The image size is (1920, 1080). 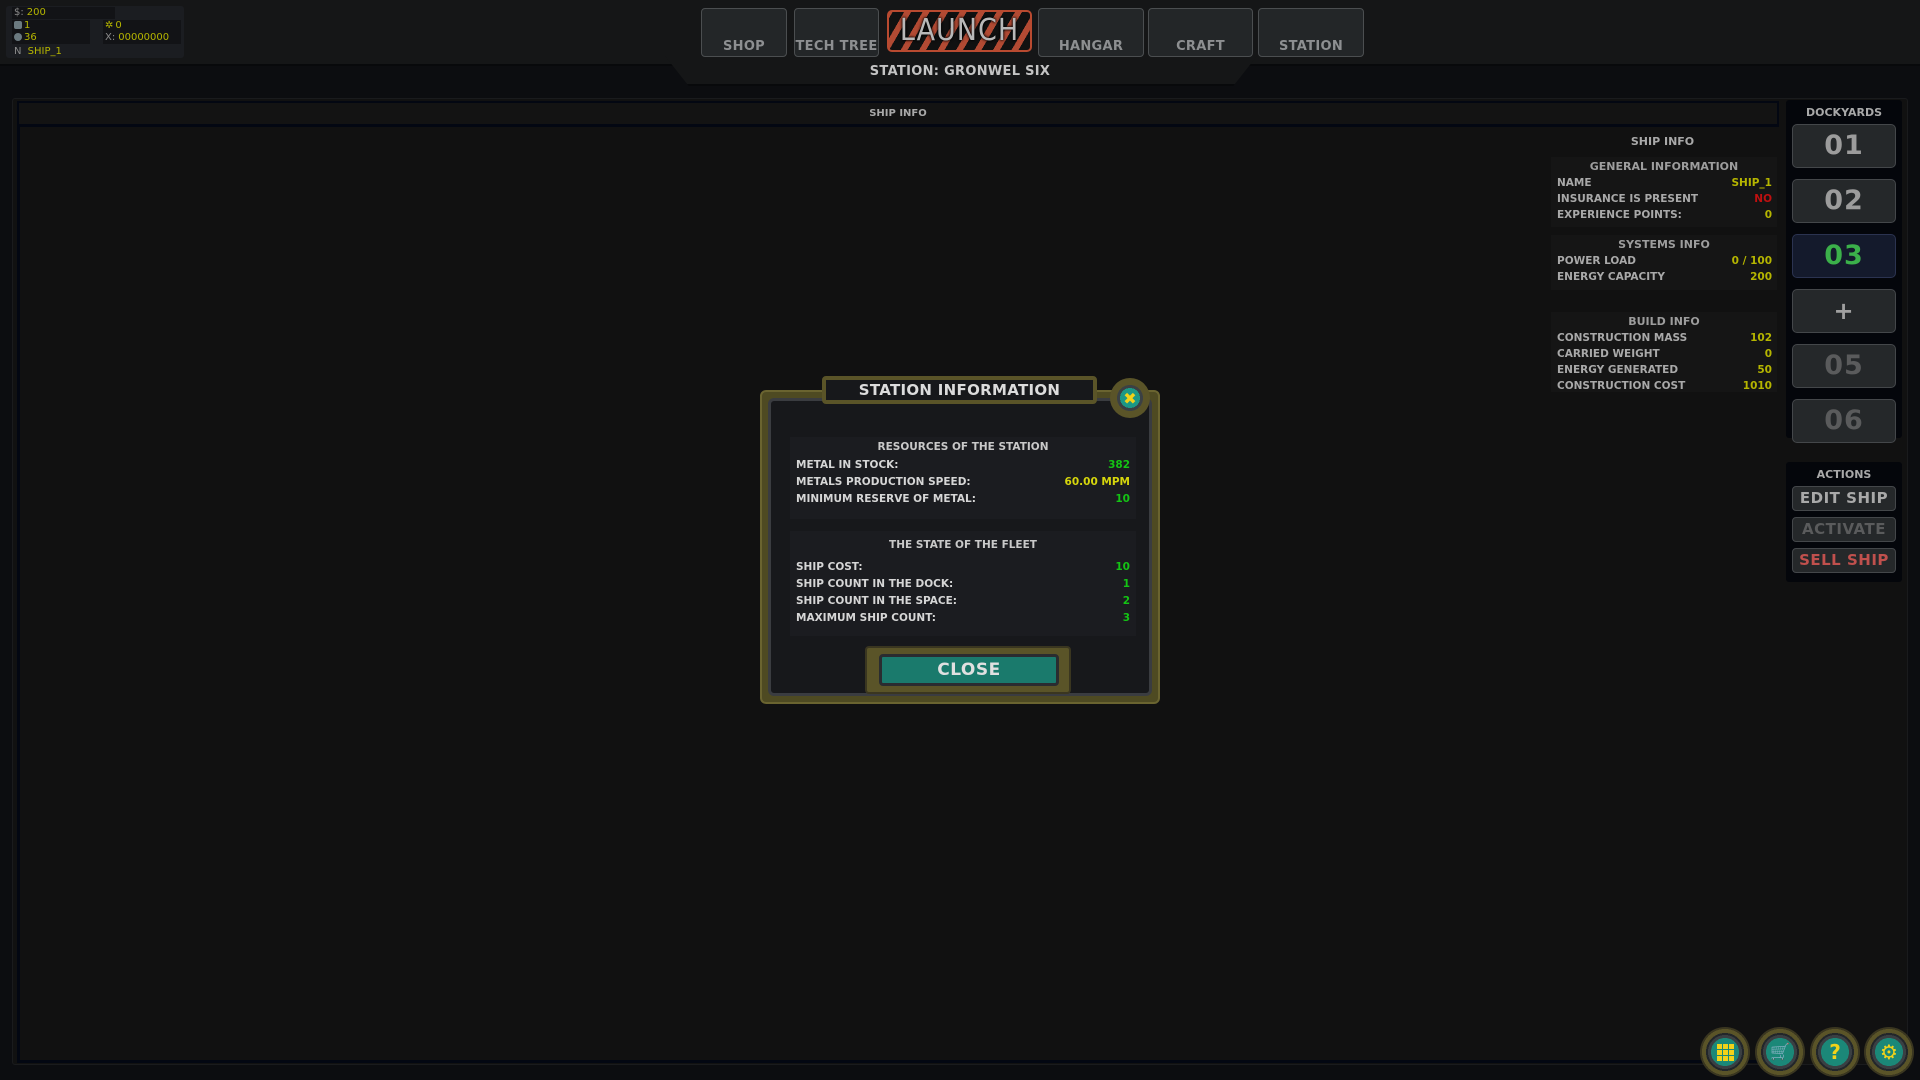 I want to click on dialog-close-button: ✖, so click(x=1130, y=398).